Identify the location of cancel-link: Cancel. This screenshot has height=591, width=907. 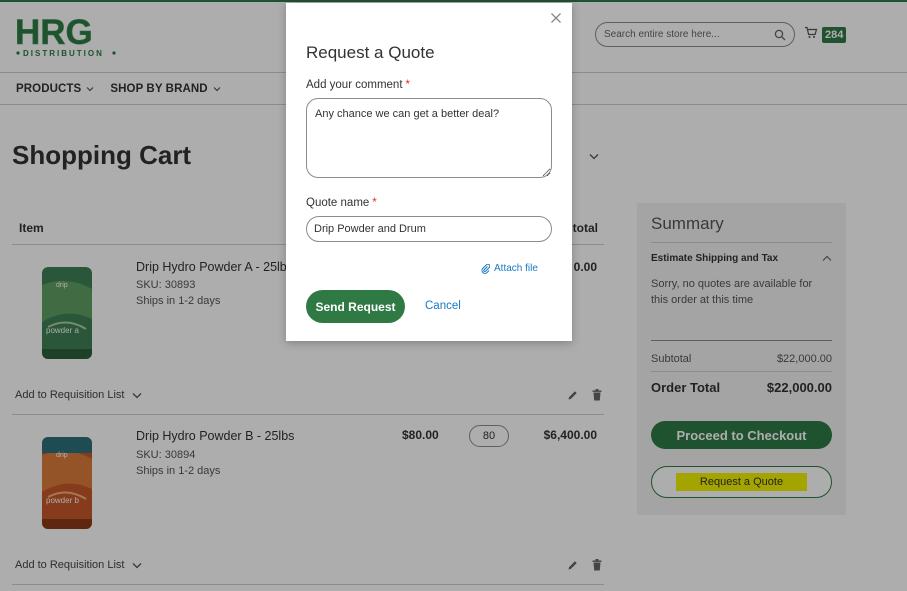
(443, 306).